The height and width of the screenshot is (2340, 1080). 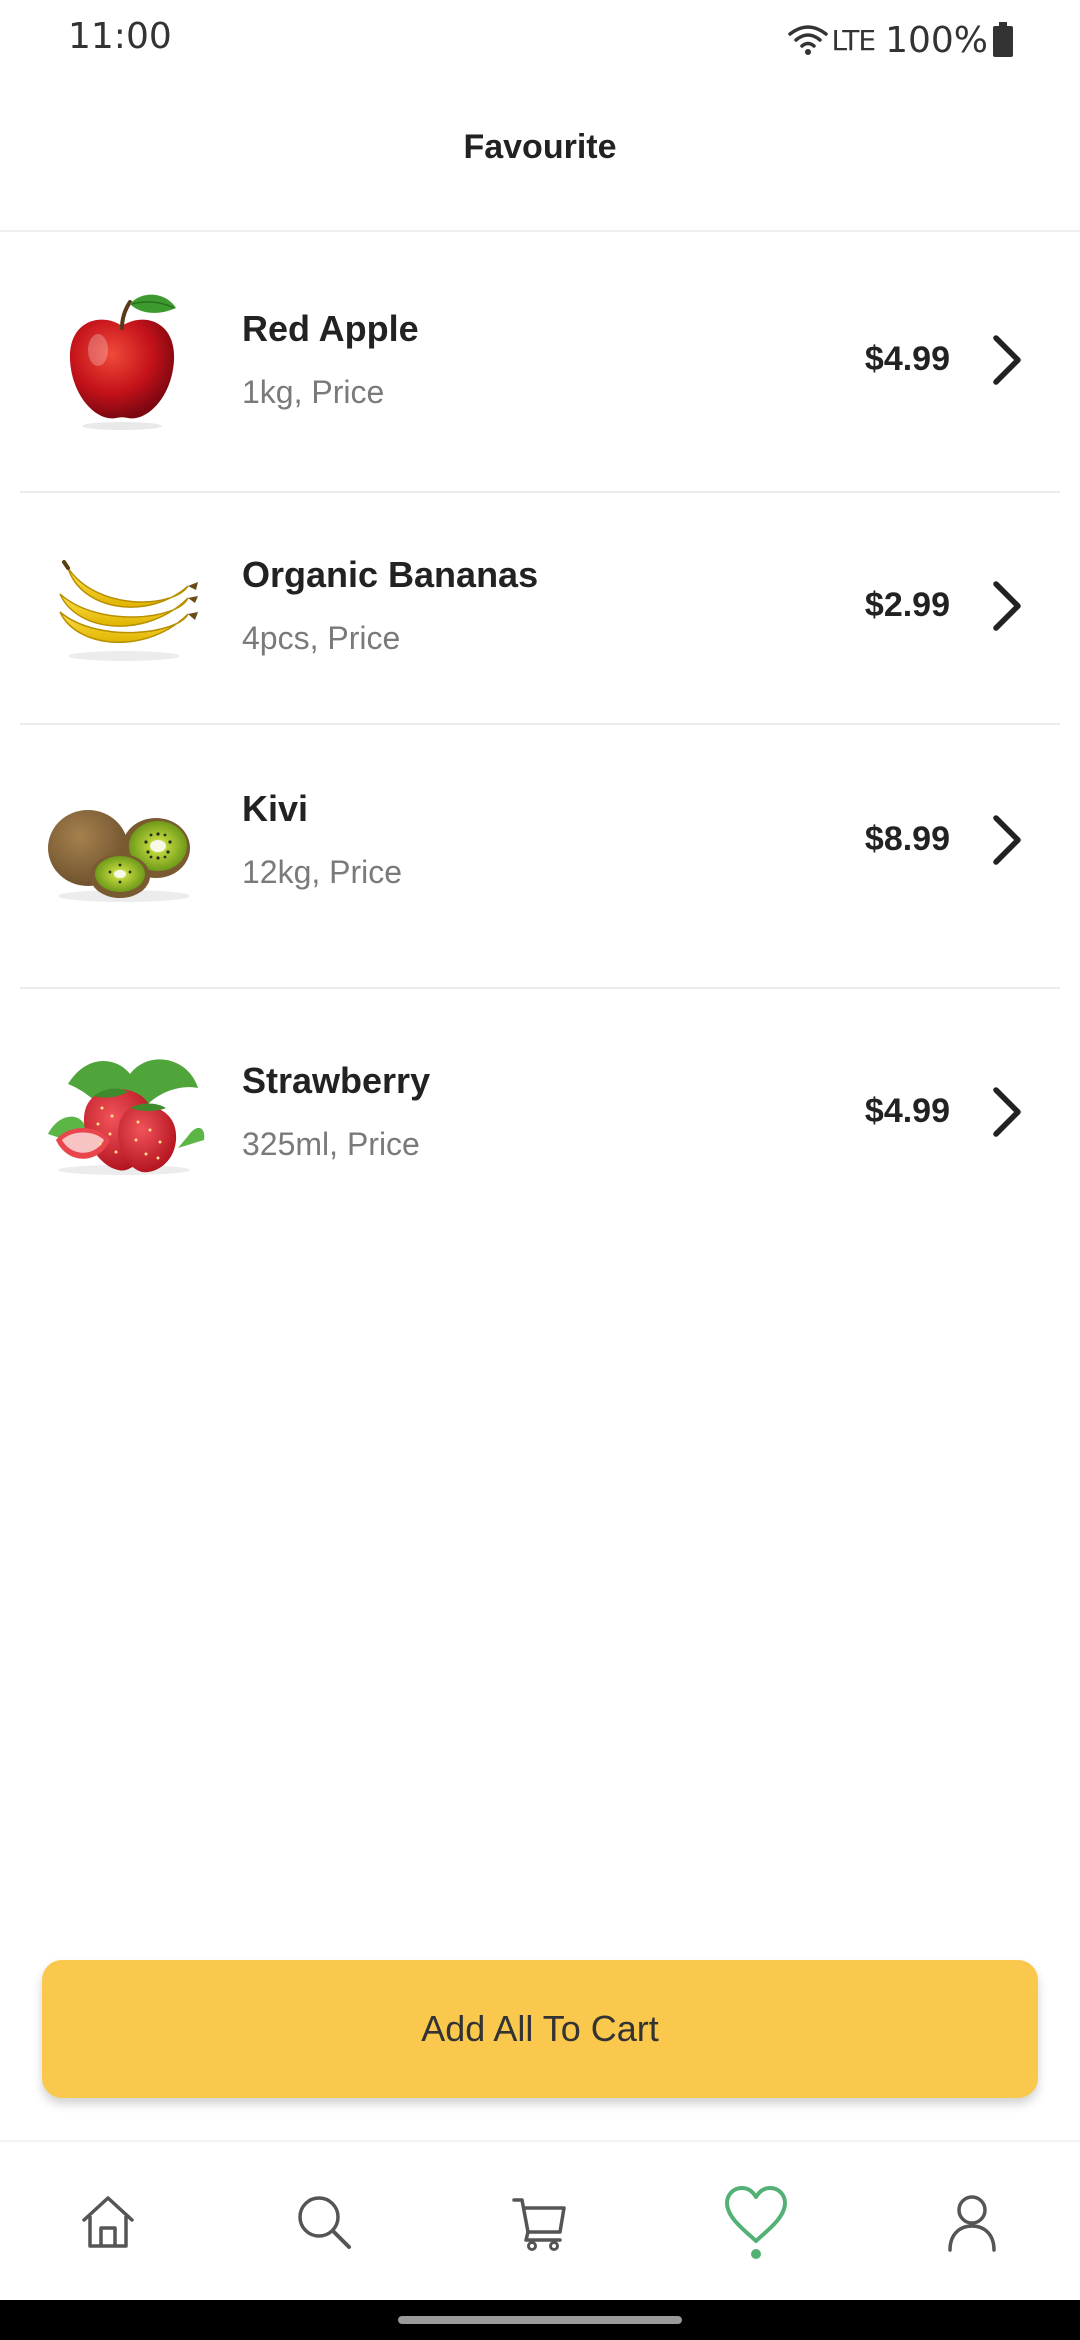 I want to click on bottom-navigation, so click(x=540, y=2221).